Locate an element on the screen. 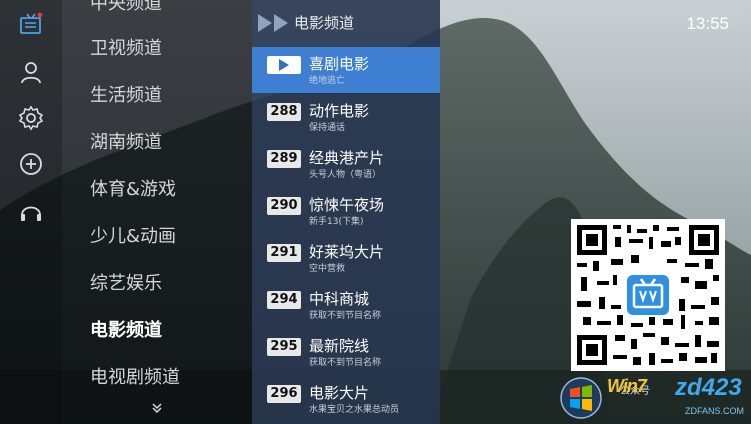 The height and width of the screenshot is (424, 751). headset-icon is located at coordinates (31, 212).